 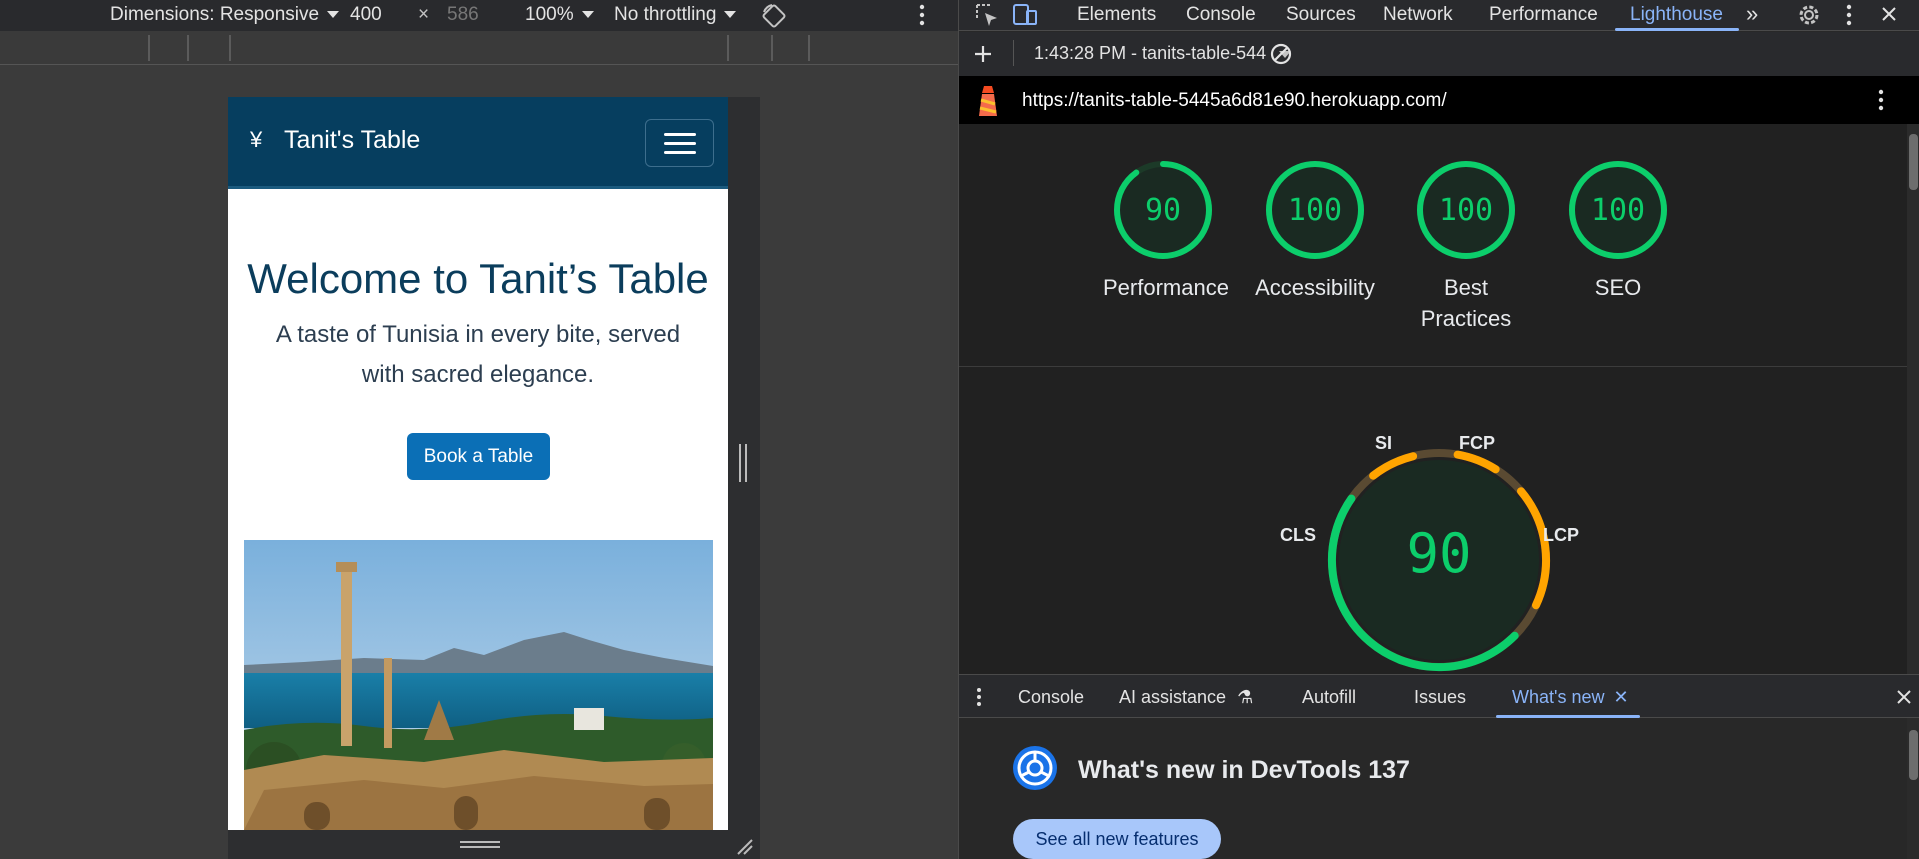 What do you see at coordinates (1321, 15) in the screenshot?
I see `tab-sources: Sources` at bounding box center [1321, 15].